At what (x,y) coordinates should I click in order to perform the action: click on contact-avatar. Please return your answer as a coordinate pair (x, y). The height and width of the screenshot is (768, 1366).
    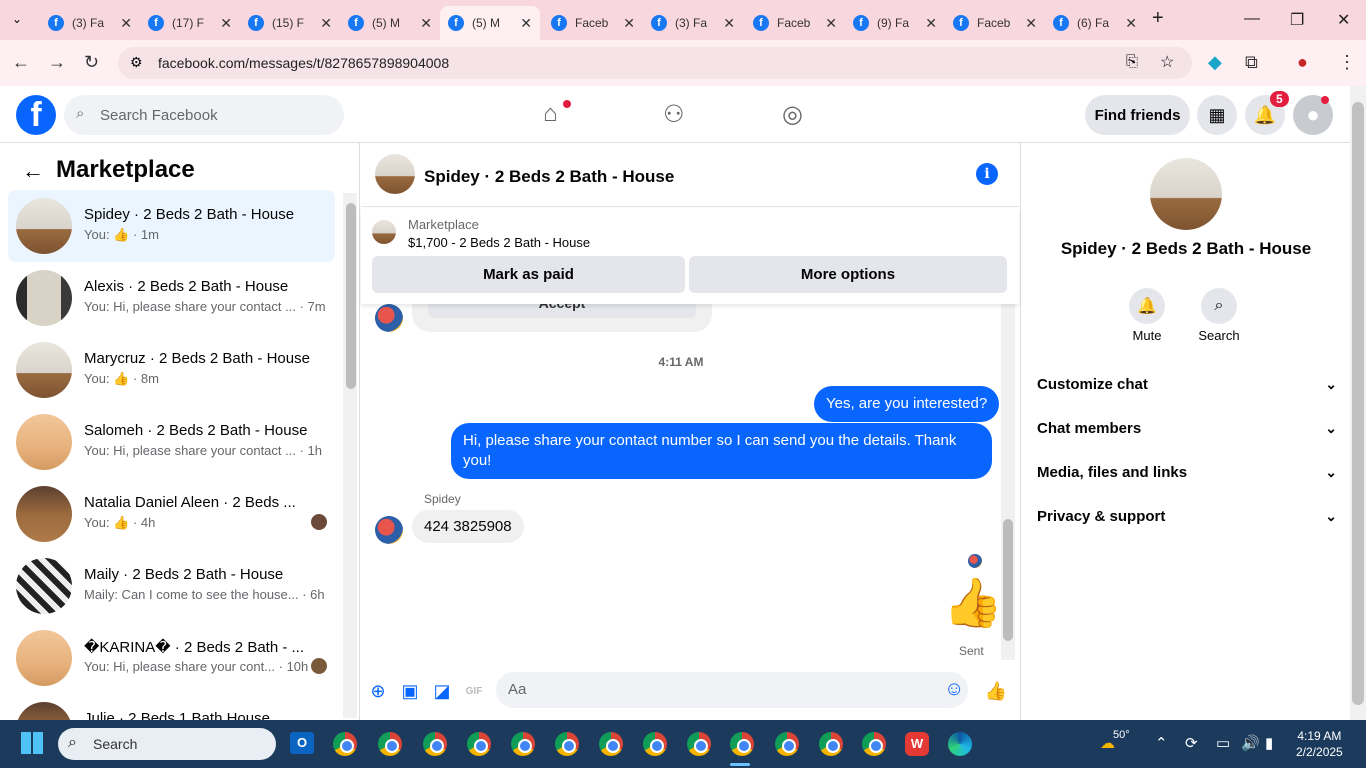
    Looking at the image, I should click on (1186, 194).